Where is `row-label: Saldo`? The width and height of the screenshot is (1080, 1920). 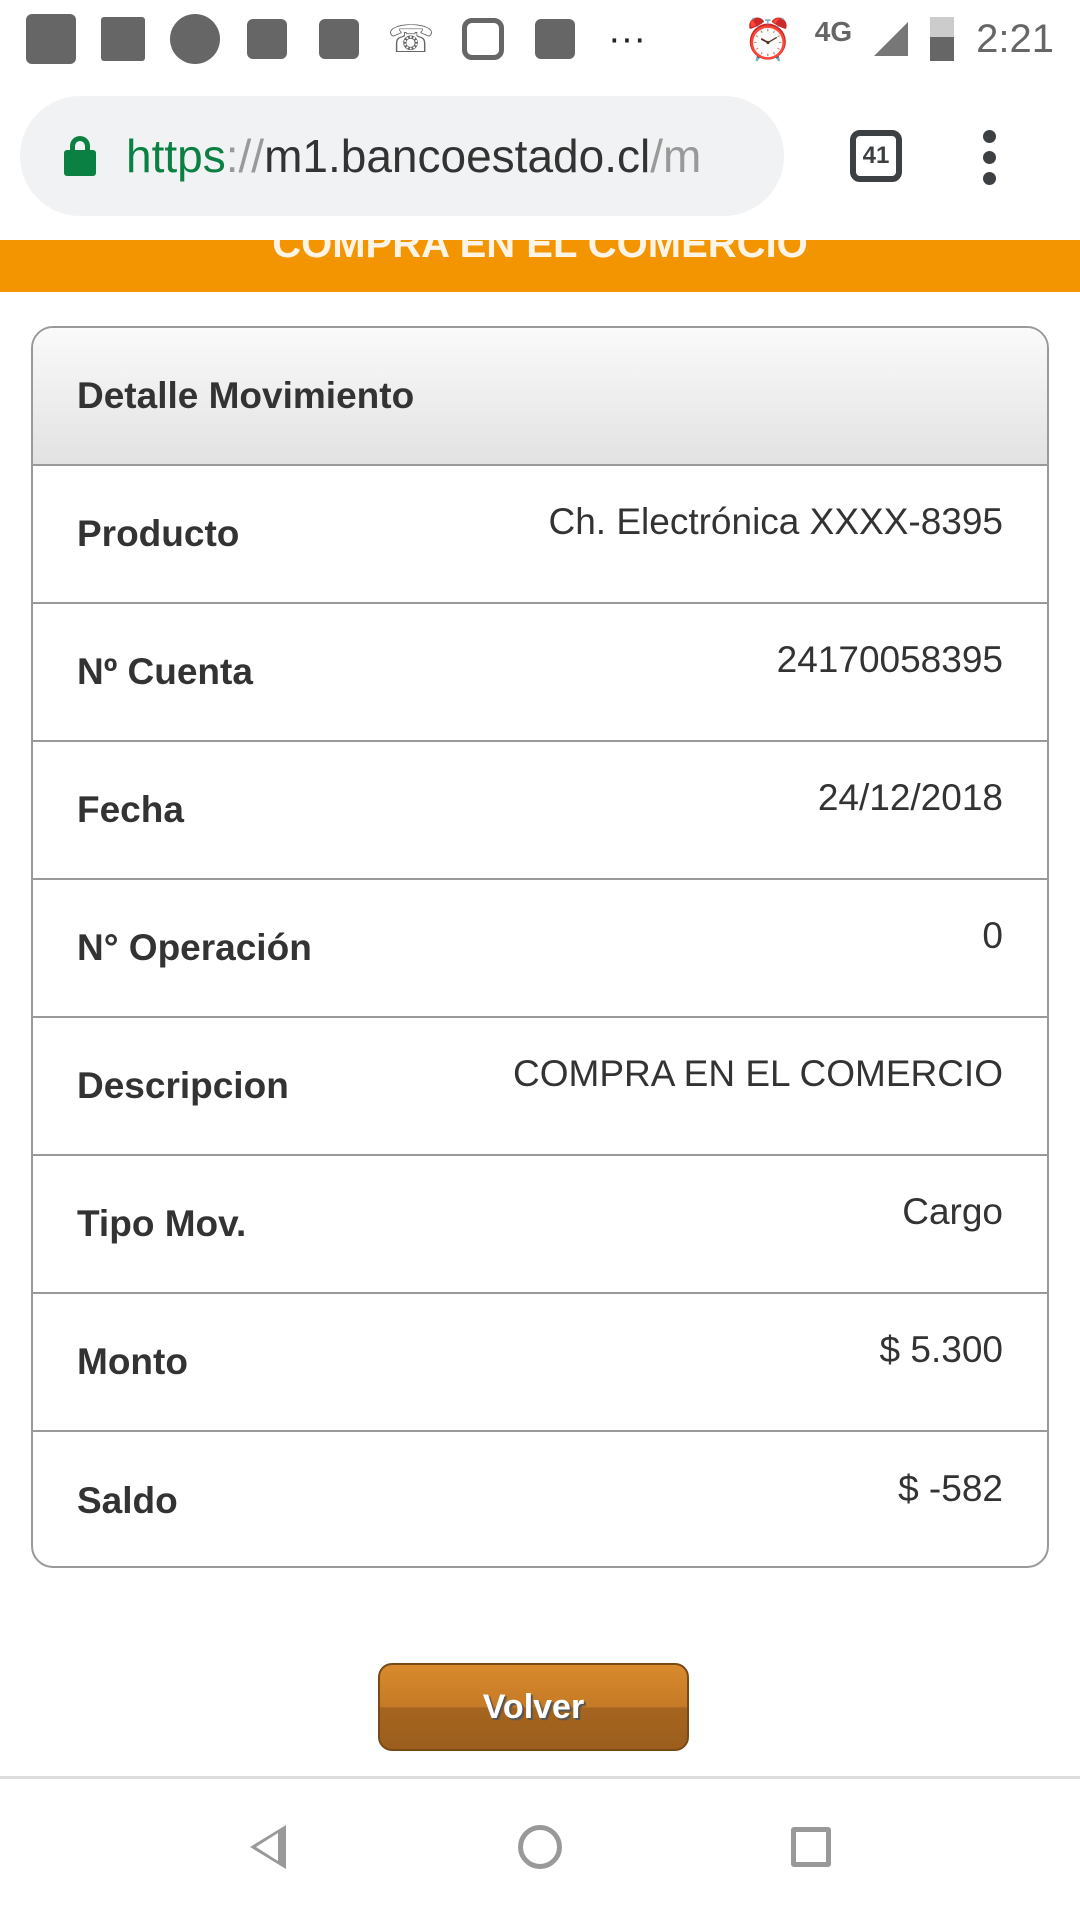
row-label: Saldo is located at coordinates (127, 1500).